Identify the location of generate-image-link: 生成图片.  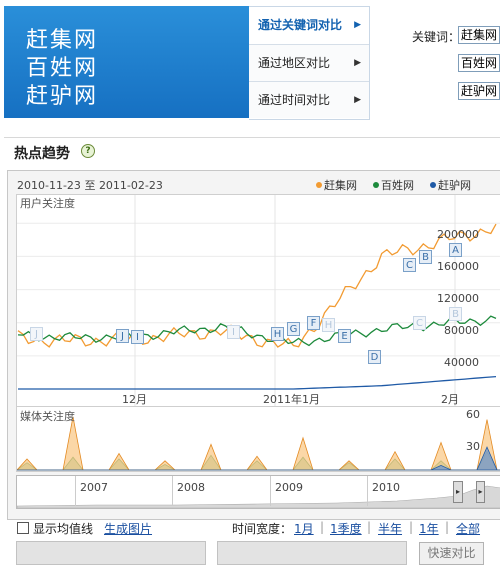
(128, 528).